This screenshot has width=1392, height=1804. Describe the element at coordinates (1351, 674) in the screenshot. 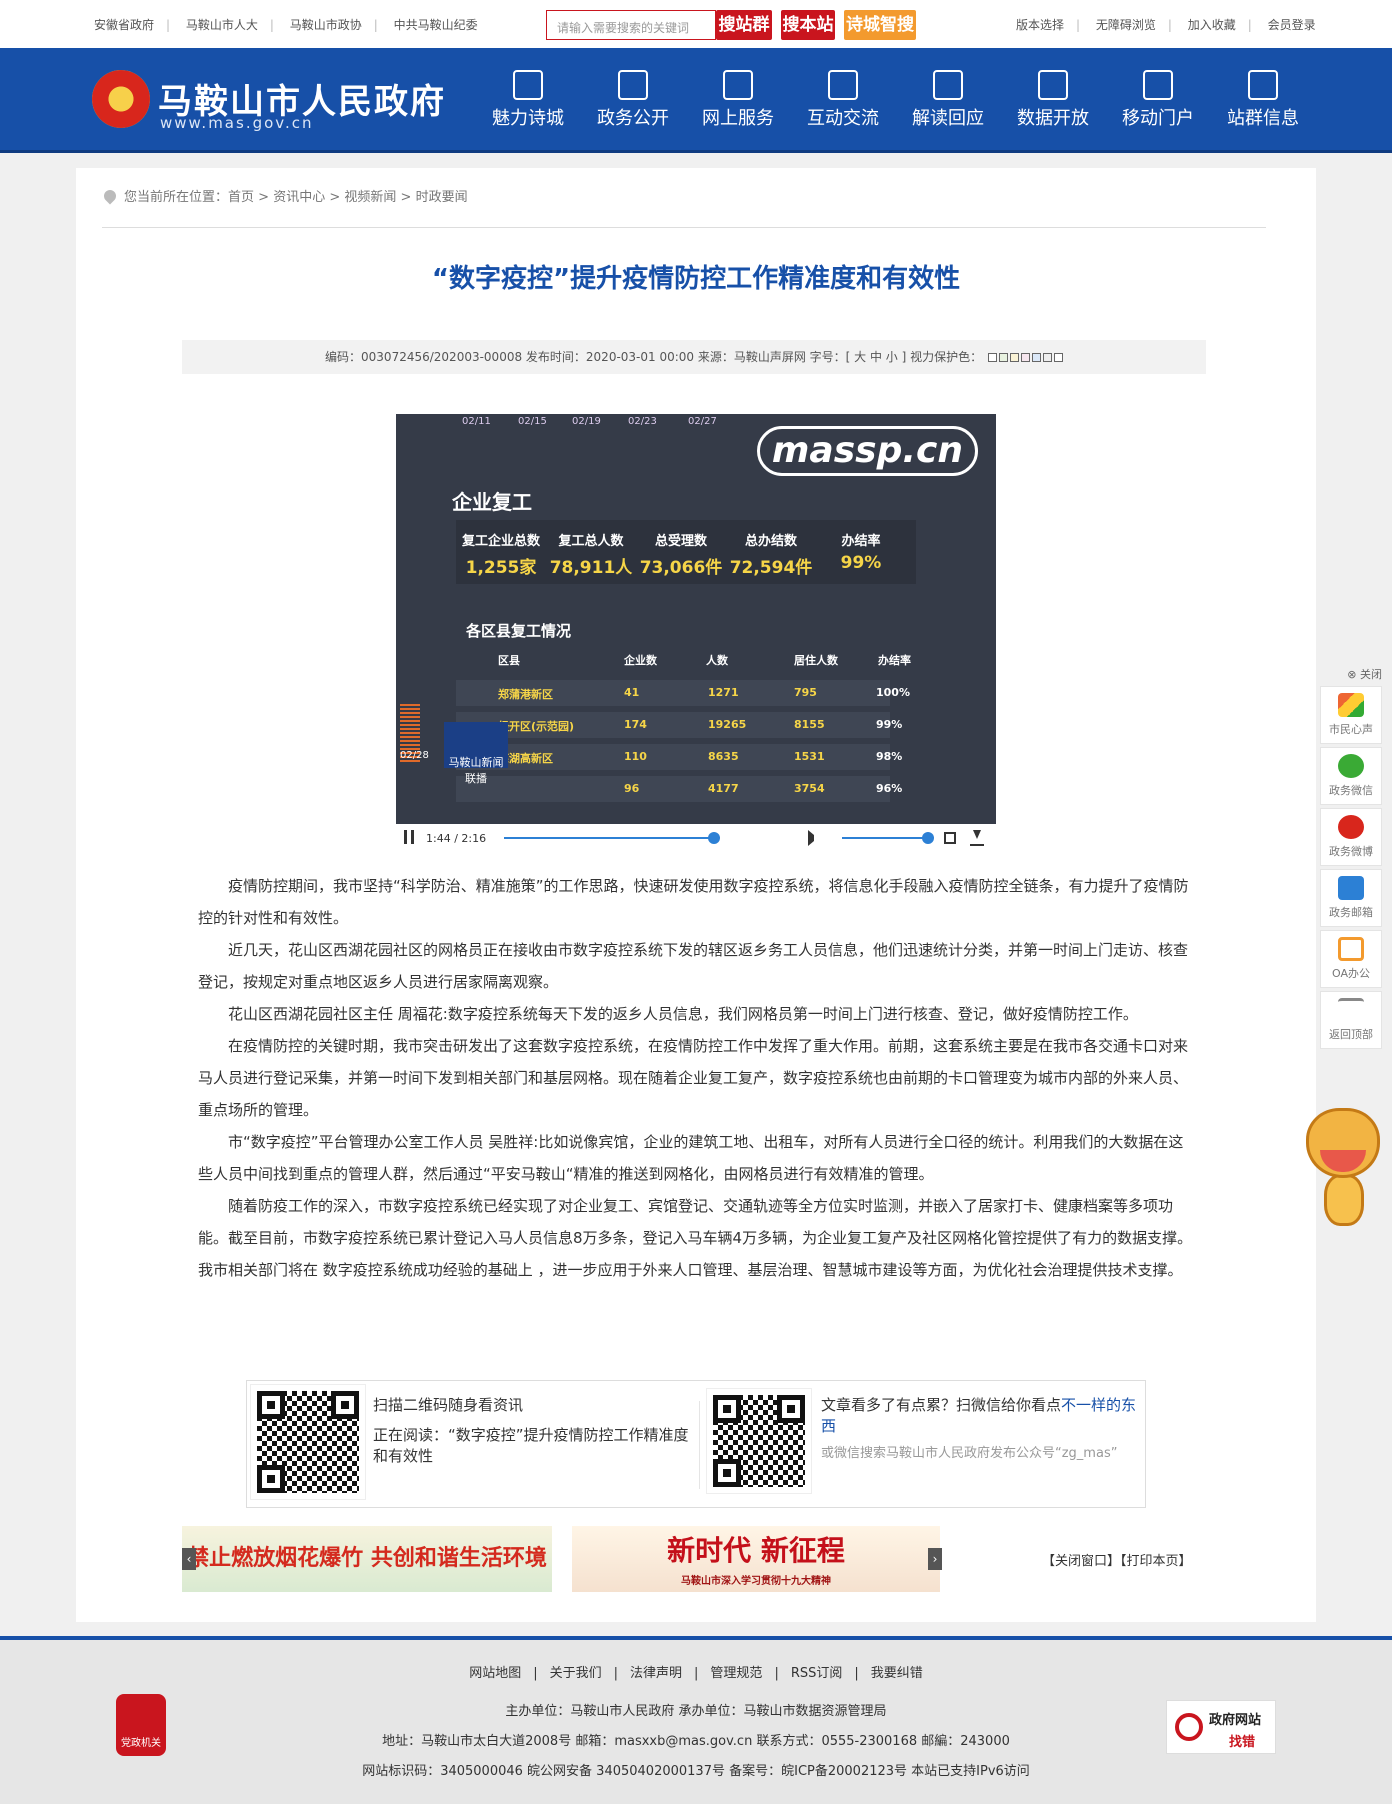

I see `sidebar-close: ⊗ 关闭` at that location.